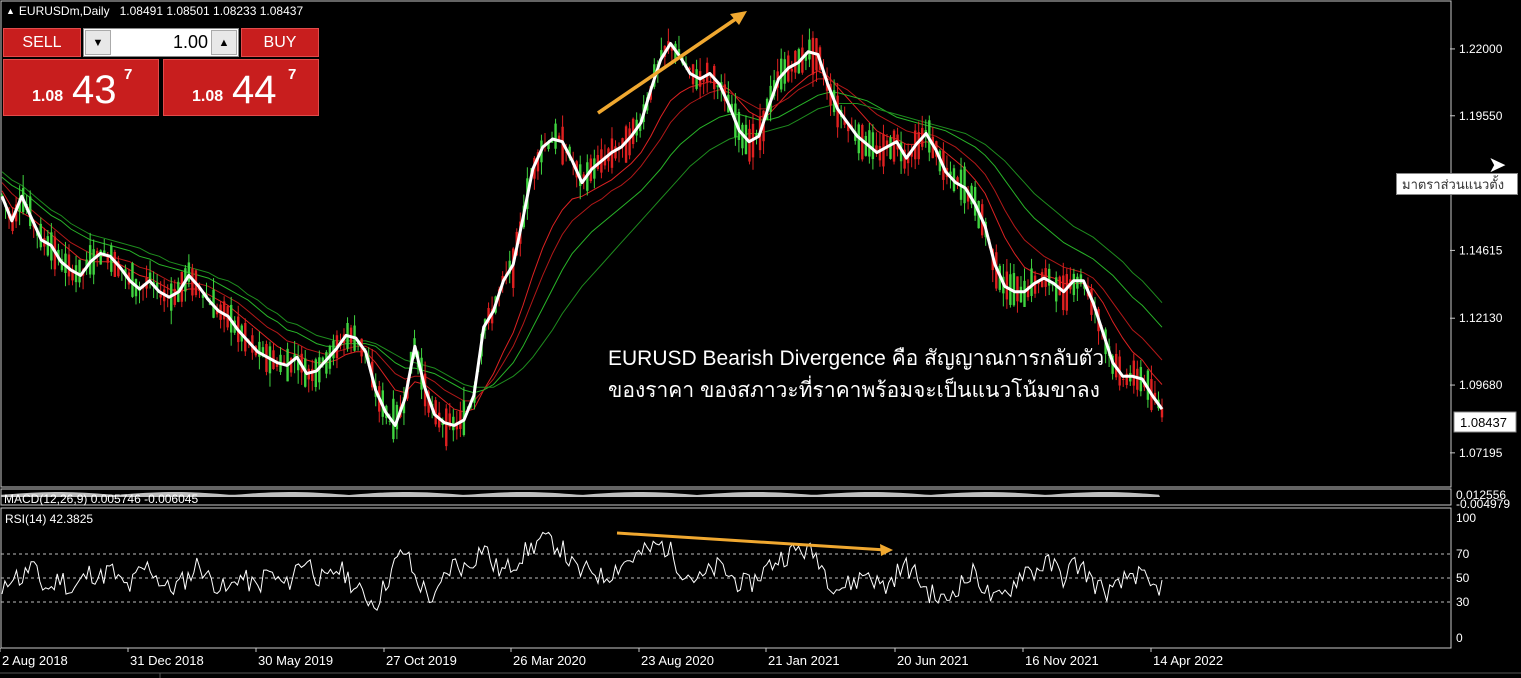 The height and width of the screenshot is (678, 1521). What do you see at coordinates (1481, 116) in the screenshot?
I see `price-tick-label: 1.19550` at bounding box center [1481, 116].